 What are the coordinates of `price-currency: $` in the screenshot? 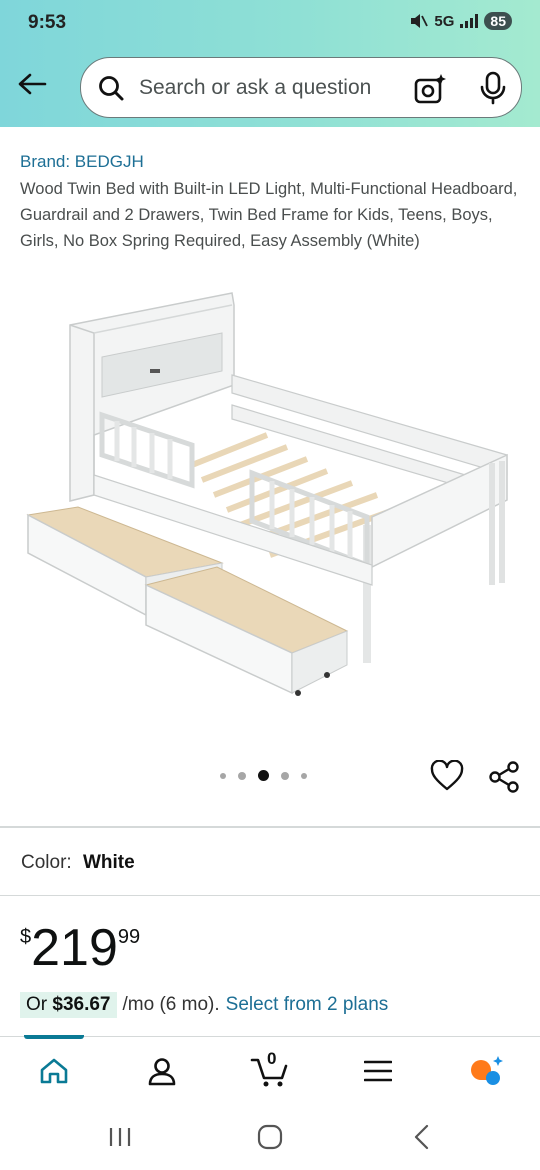 It's located at (26, 937).